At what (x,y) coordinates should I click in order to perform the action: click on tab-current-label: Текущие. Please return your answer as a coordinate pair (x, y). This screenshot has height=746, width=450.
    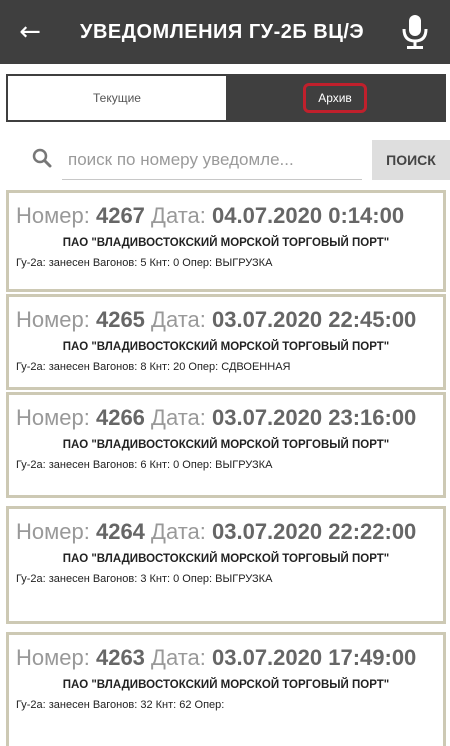
    Looking at the image, I should click on (117, 98).